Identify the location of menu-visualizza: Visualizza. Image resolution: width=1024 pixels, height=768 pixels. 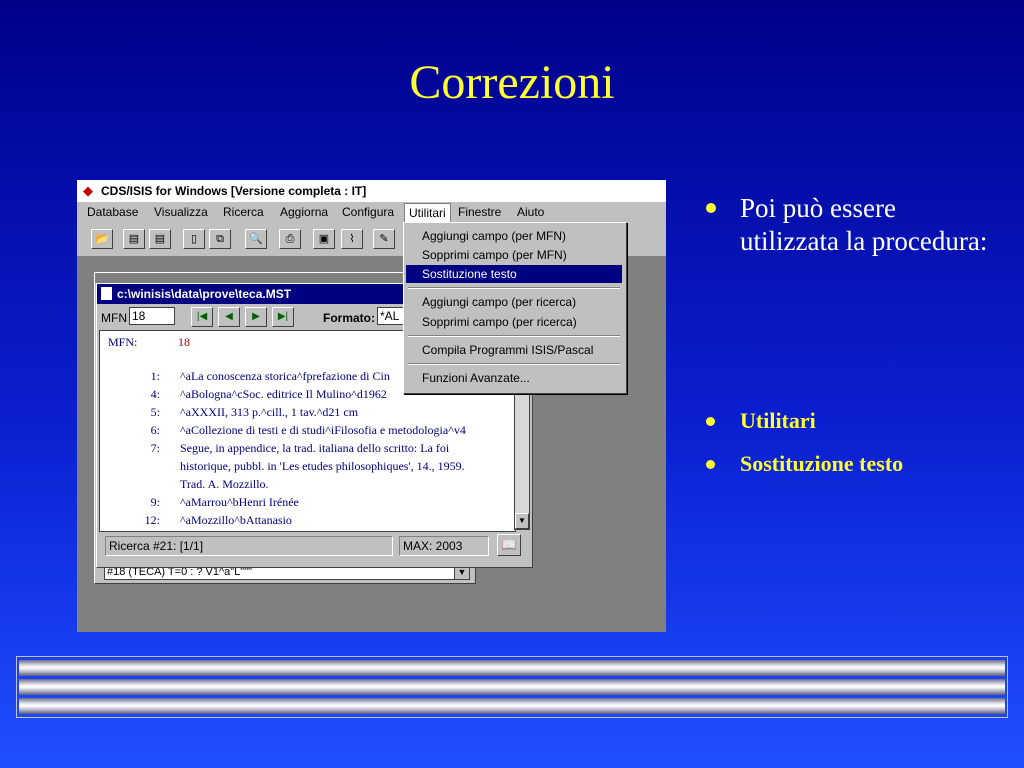
(181, 212).